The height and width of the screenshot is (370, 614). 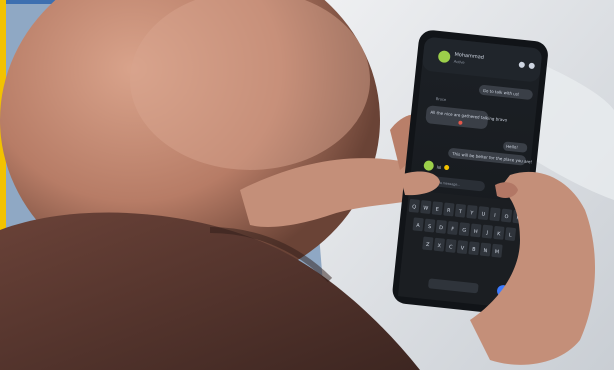 What do you see at coordinates (441, 228) in the screenshot?
I see `key-label-d: D` at bounding box center [441, 228].